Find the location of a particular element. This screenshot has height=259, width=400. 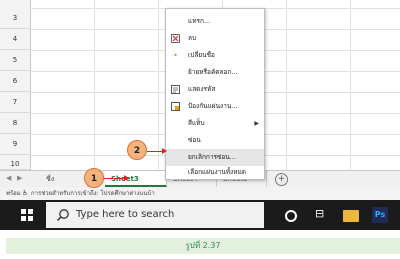

row-header-column: 3 4 5 6 7 8 9 10 is located at coordinates (15, 85).